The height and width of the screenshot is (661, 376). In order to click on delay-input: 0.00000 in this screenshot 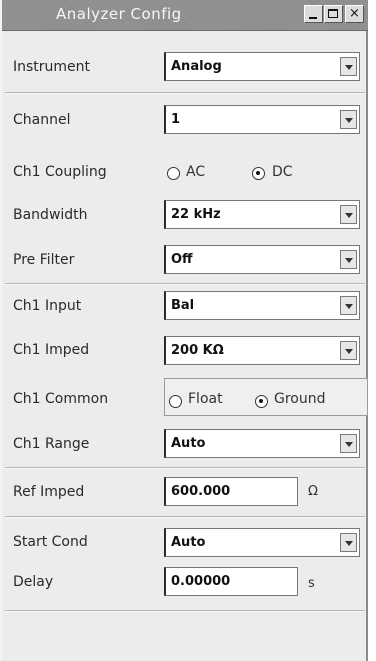, I will do `click(231, 581)`.